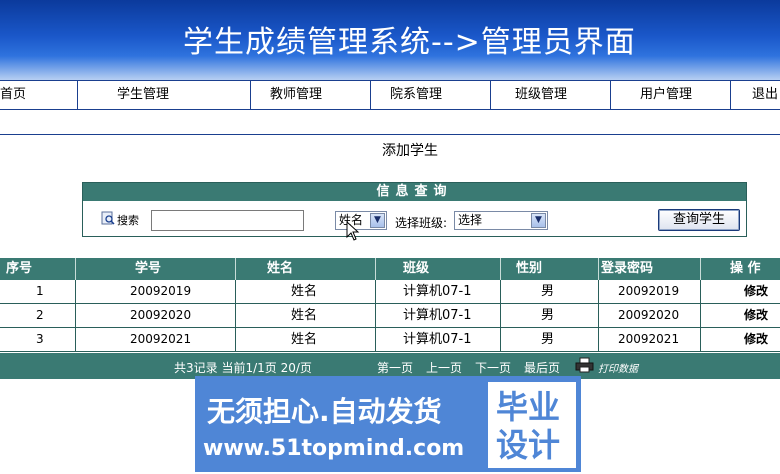 The width and height of the screenshot is (780, 474). I want to click on column-header-id: 学号, so click(148, 268).